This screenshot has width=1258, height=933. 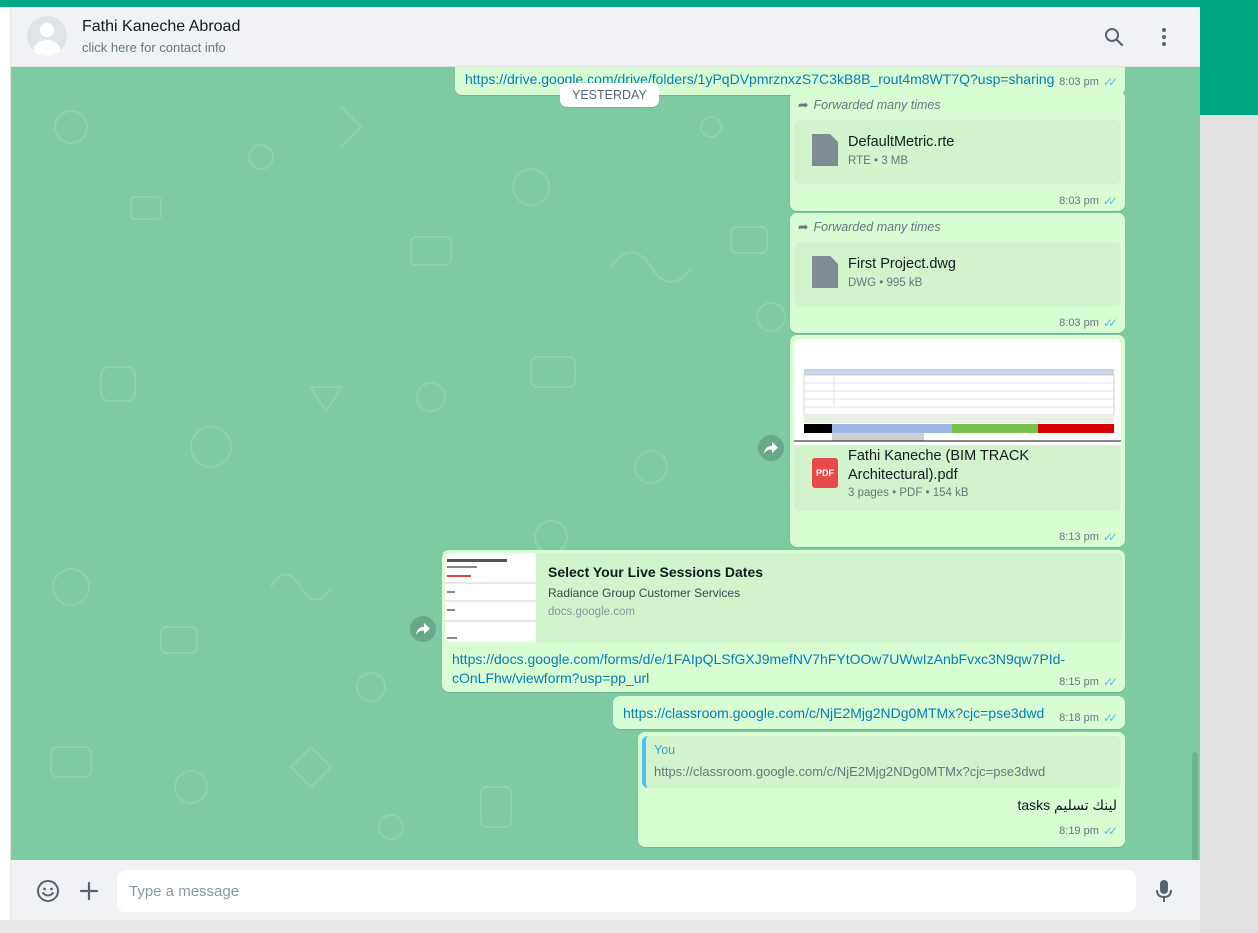 I want to click on search-icon, so click(x=1114, y=37).